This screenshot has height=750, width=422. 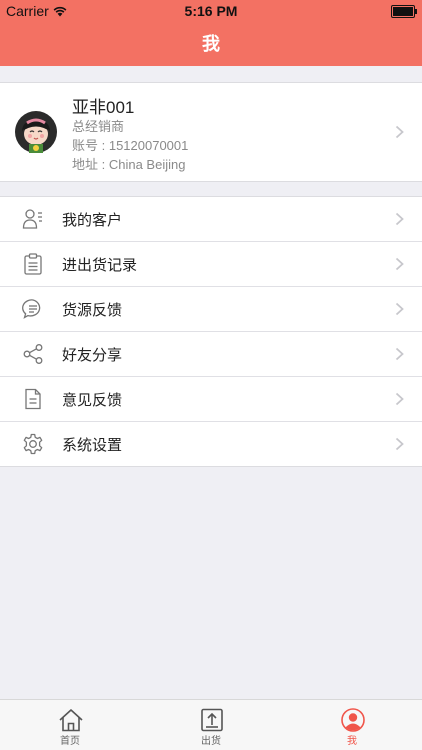 I want to click on menu-label: 系统设置, so click(x=92, y=445).